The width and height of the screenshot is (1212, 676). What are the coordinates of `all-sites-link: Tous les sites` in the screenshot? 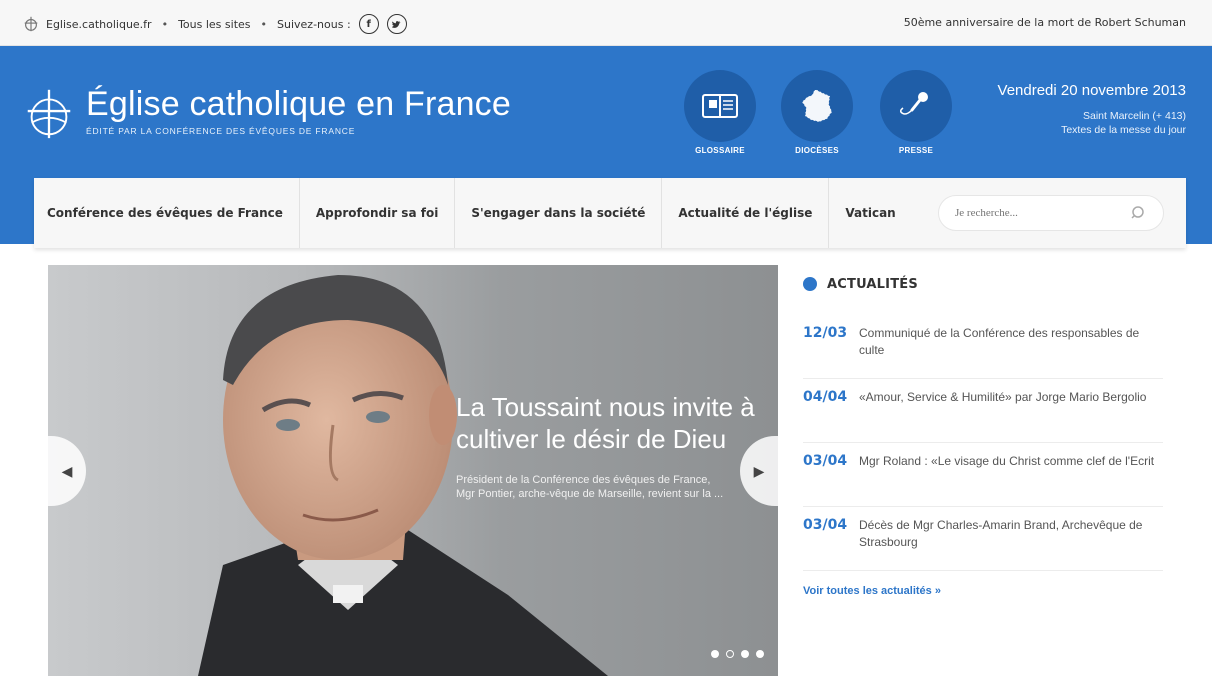 It's located at (214, 24).